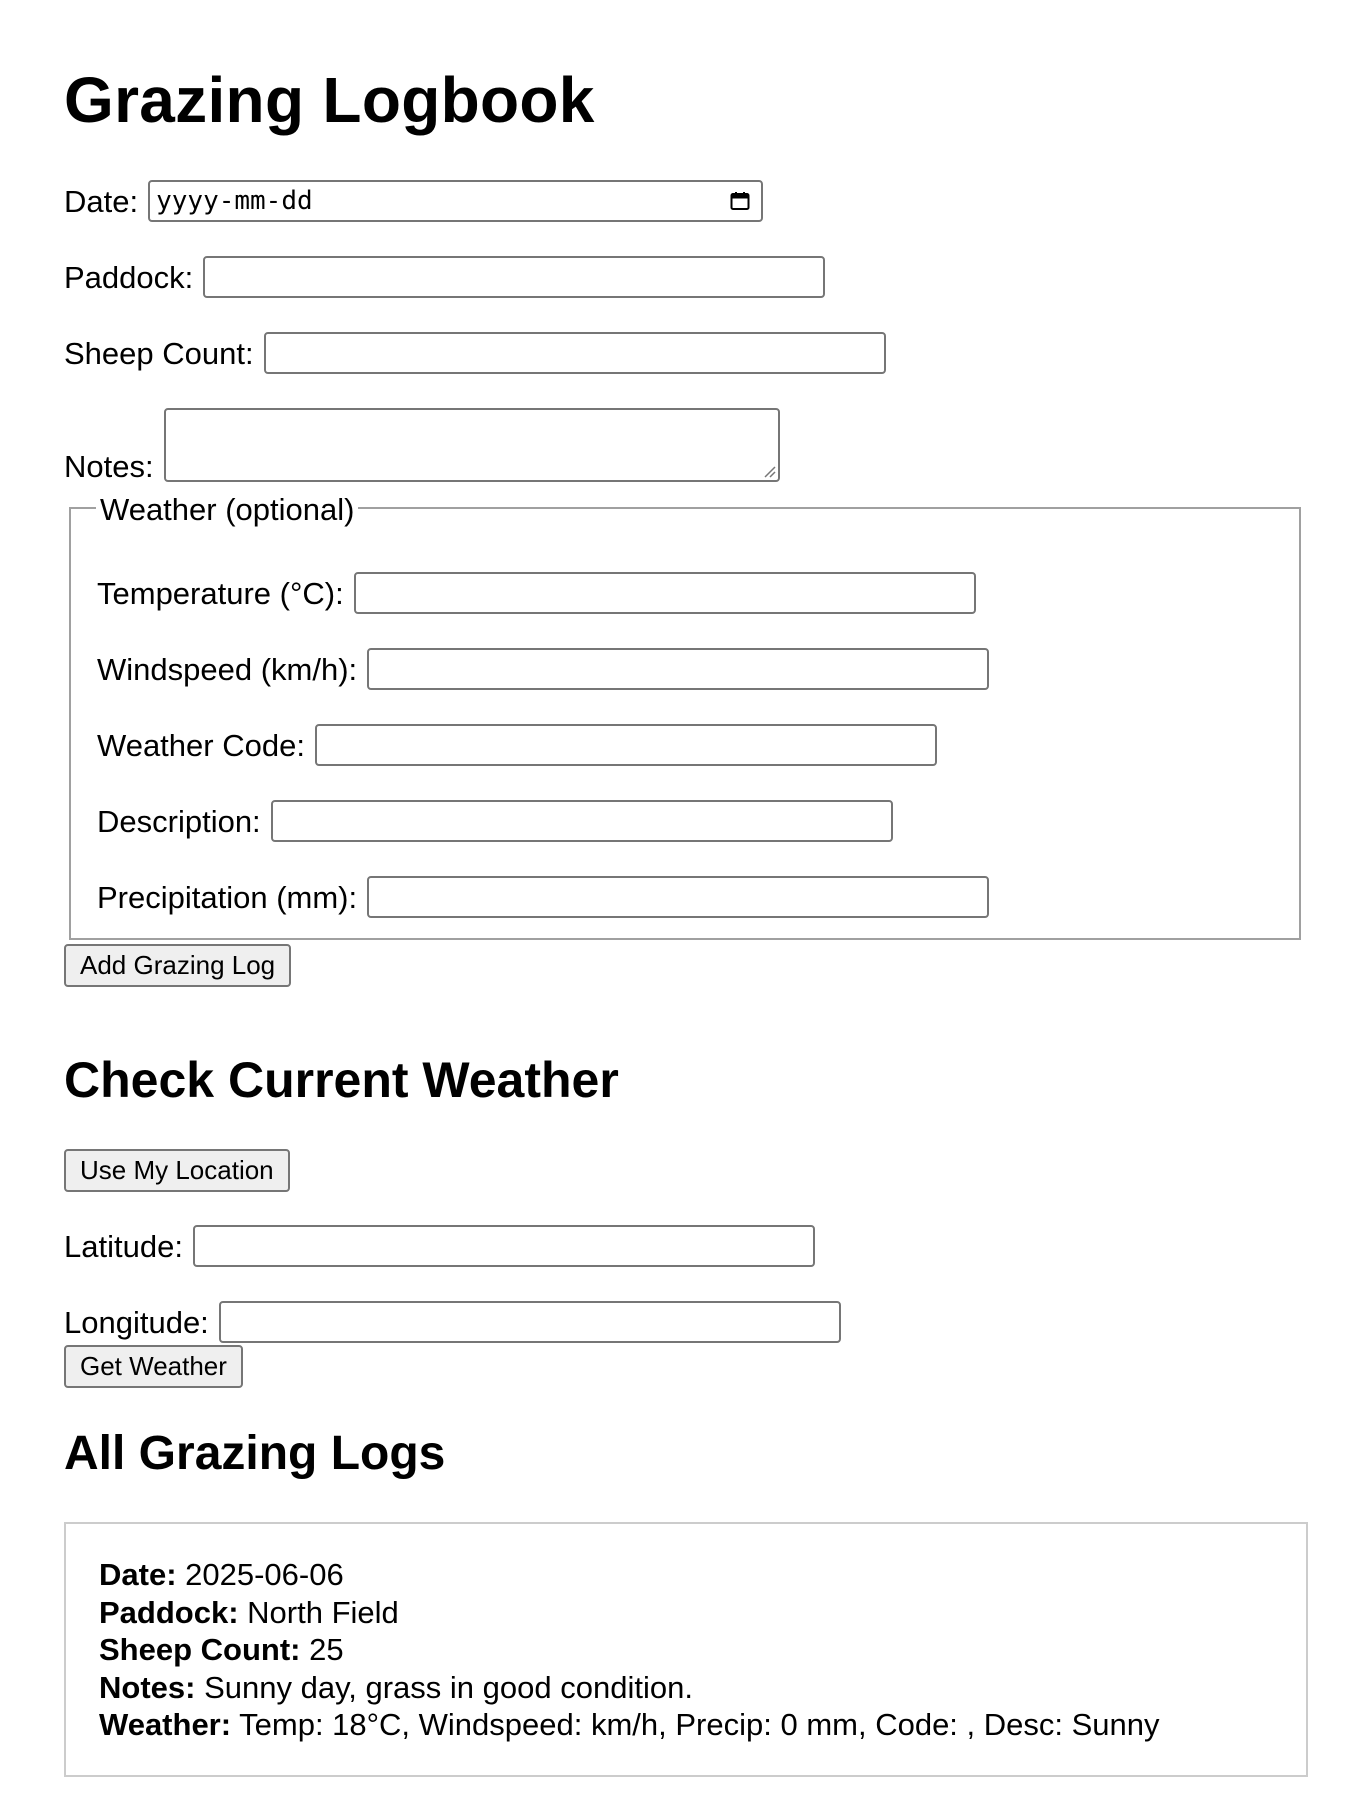 The image size is (1356, 1808). Describe the element at coordinates (147, 1687) in the screenshot. I see `log-notes-label: Notes:` at that location.